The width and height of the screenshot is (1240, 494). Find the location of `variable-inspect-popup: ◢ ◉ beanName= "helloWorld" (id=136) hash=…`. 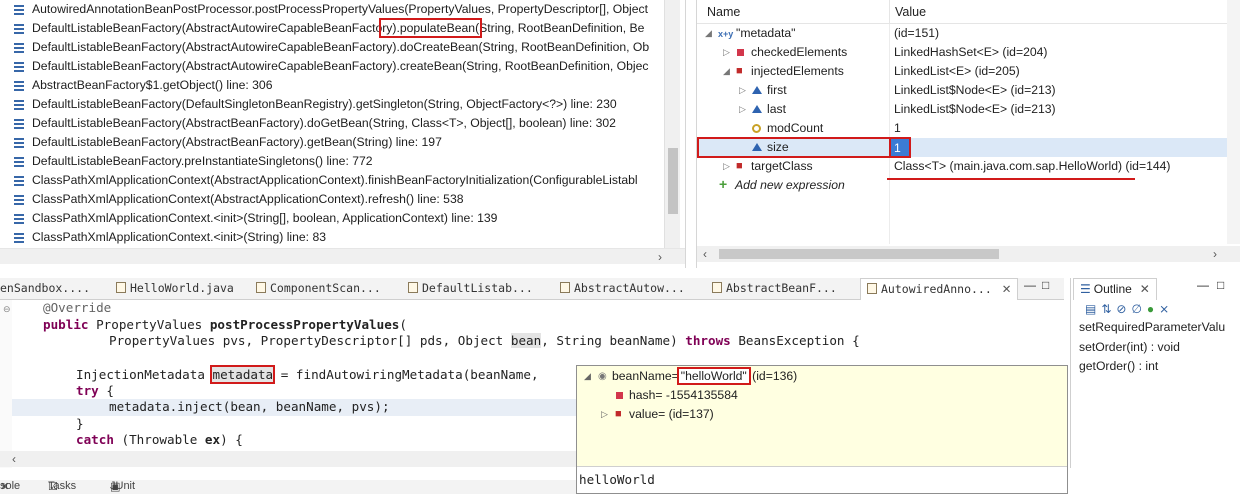

variable-inspect-popup: ◢ ◉ beanName= "helloWorld" (id=136) hash=… is located at coordinates (822, 429).